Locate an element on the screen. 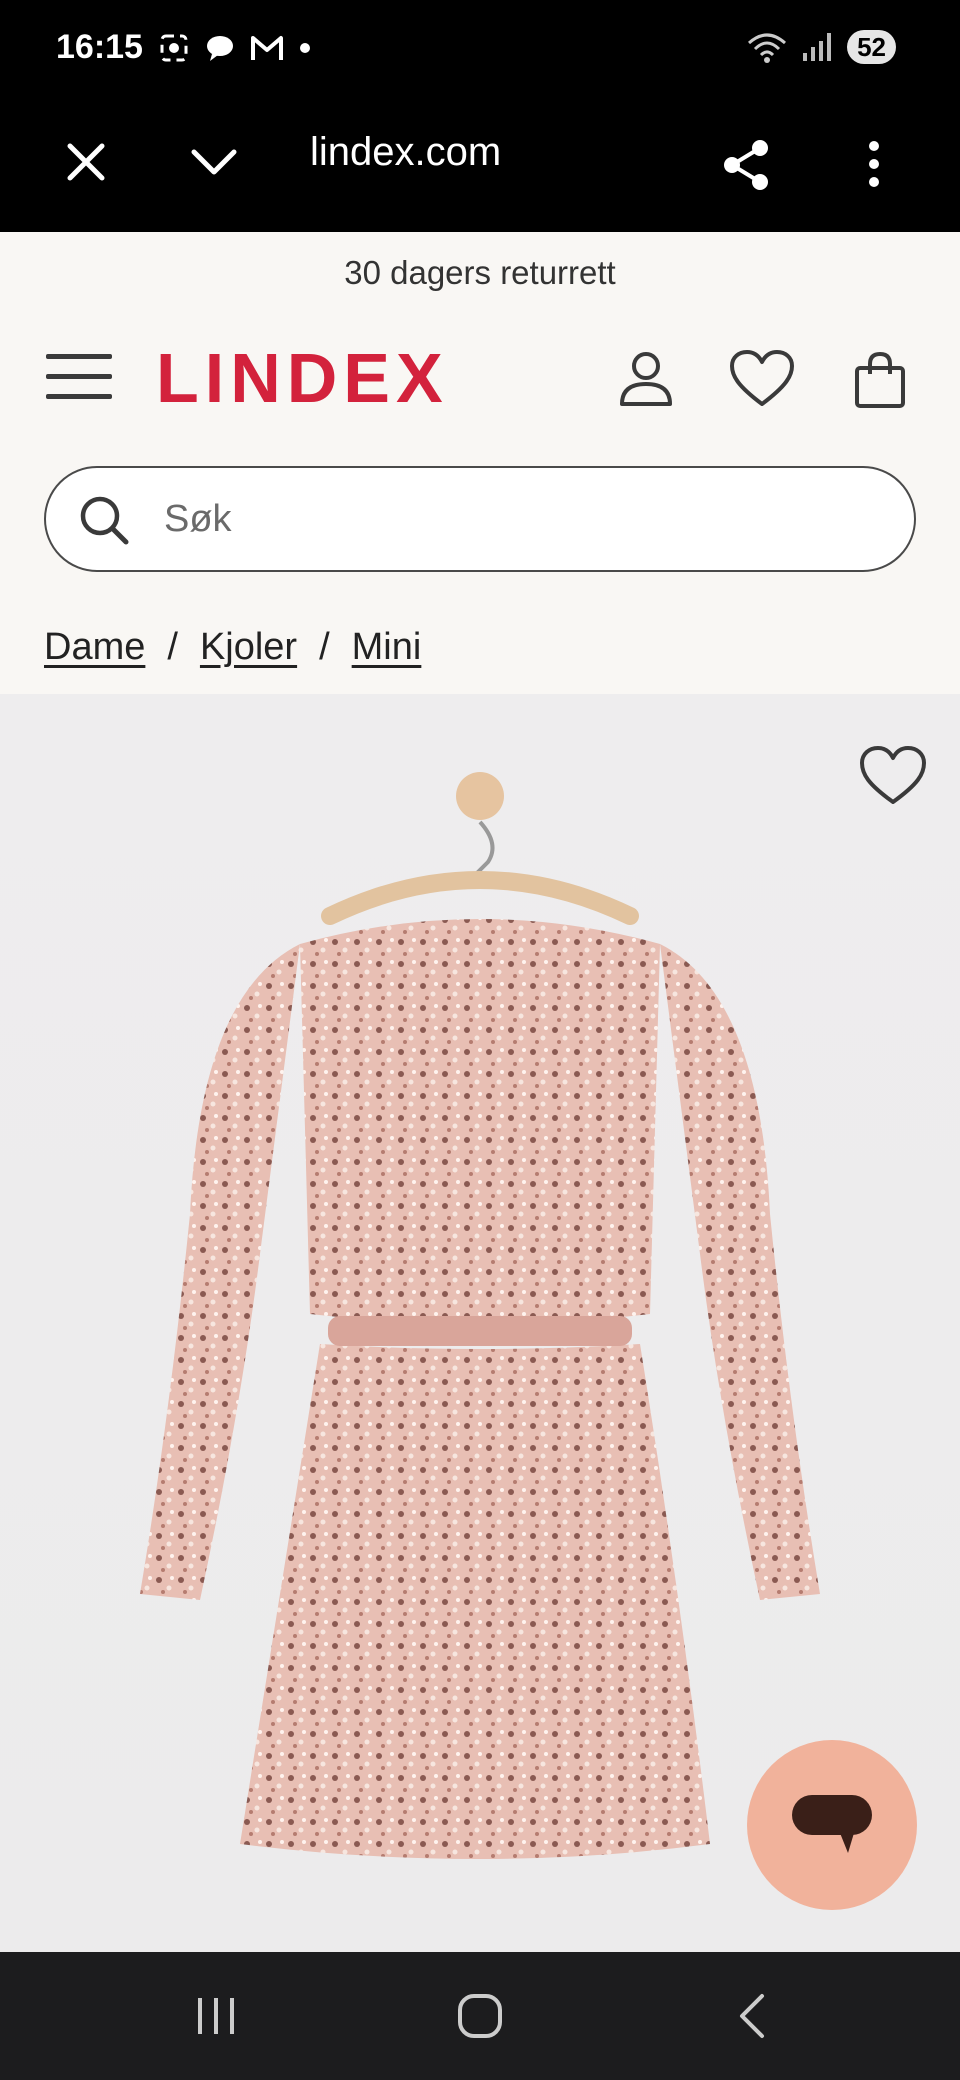 This screenshot has width=960, height=2080. chat-icon is located at coordinates (220, 48).